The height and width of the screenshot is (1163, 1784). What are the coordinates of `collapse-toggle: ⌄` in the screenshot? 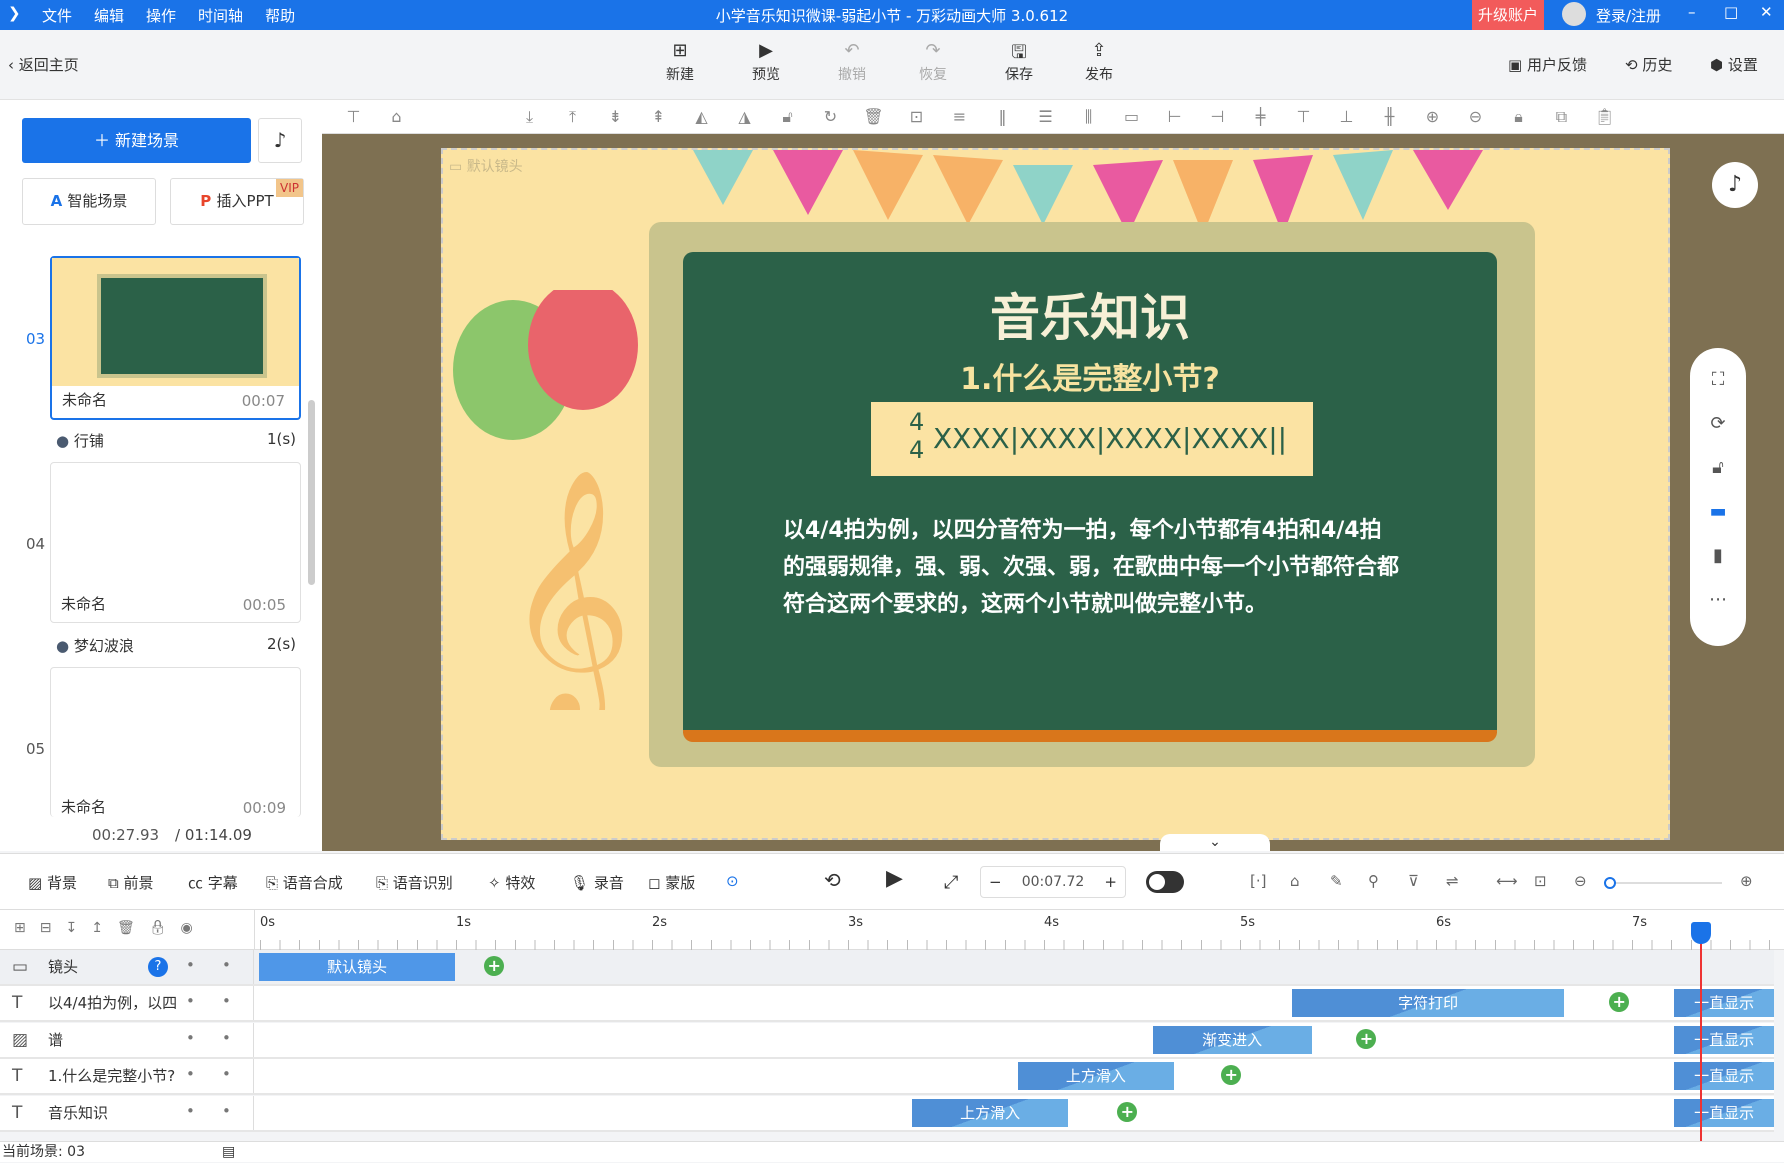 It's located at (1215, 842).